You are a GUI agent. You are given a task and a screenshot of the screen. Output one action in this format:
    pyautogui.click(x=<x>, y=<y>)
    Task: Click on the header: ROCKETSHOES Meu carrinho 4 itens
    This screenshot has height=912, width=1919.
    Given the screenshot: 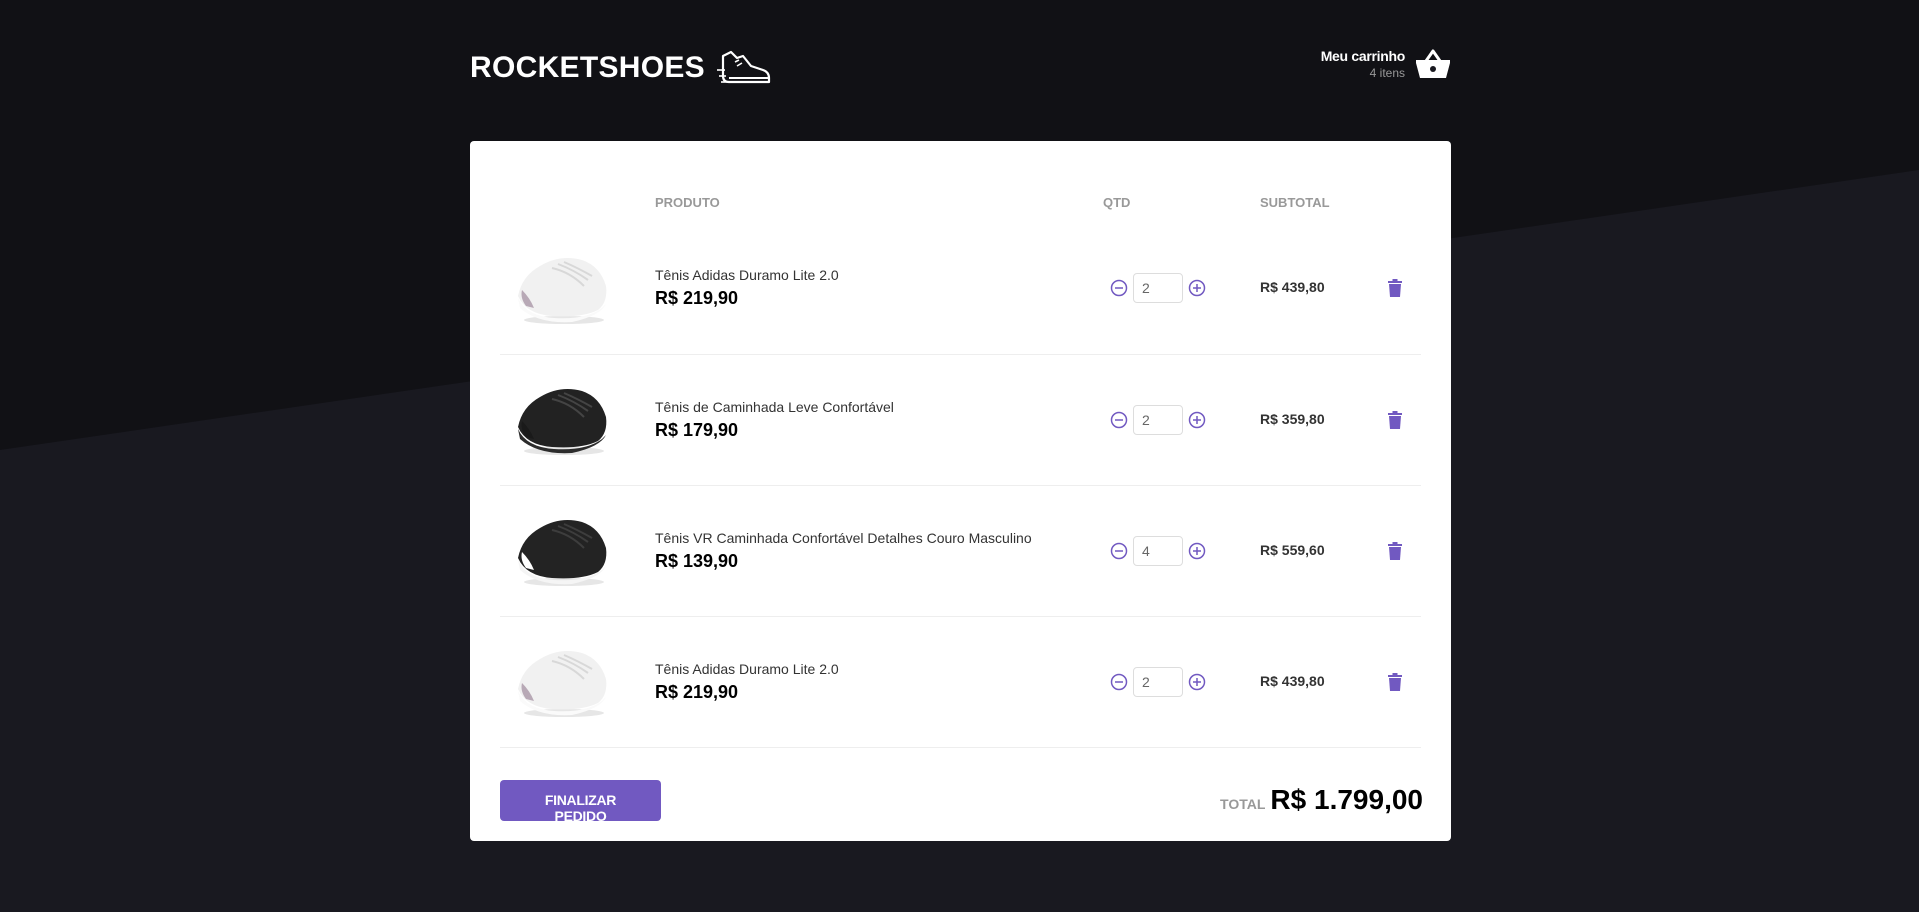 What is the action you would take?
    pyautogui.click(x=960, y=70)
    